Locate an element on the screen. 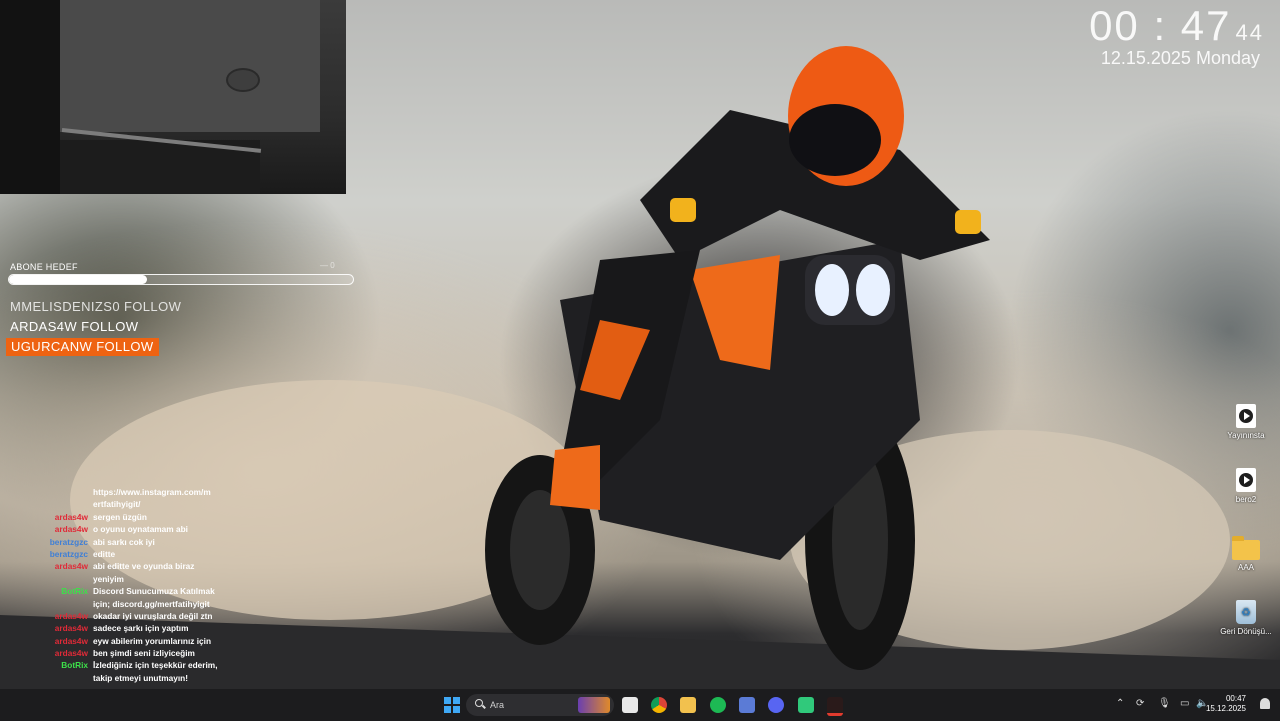  chat-message: beratzgzc abi sarkı cok iyi is located at coordinates (120, 542).